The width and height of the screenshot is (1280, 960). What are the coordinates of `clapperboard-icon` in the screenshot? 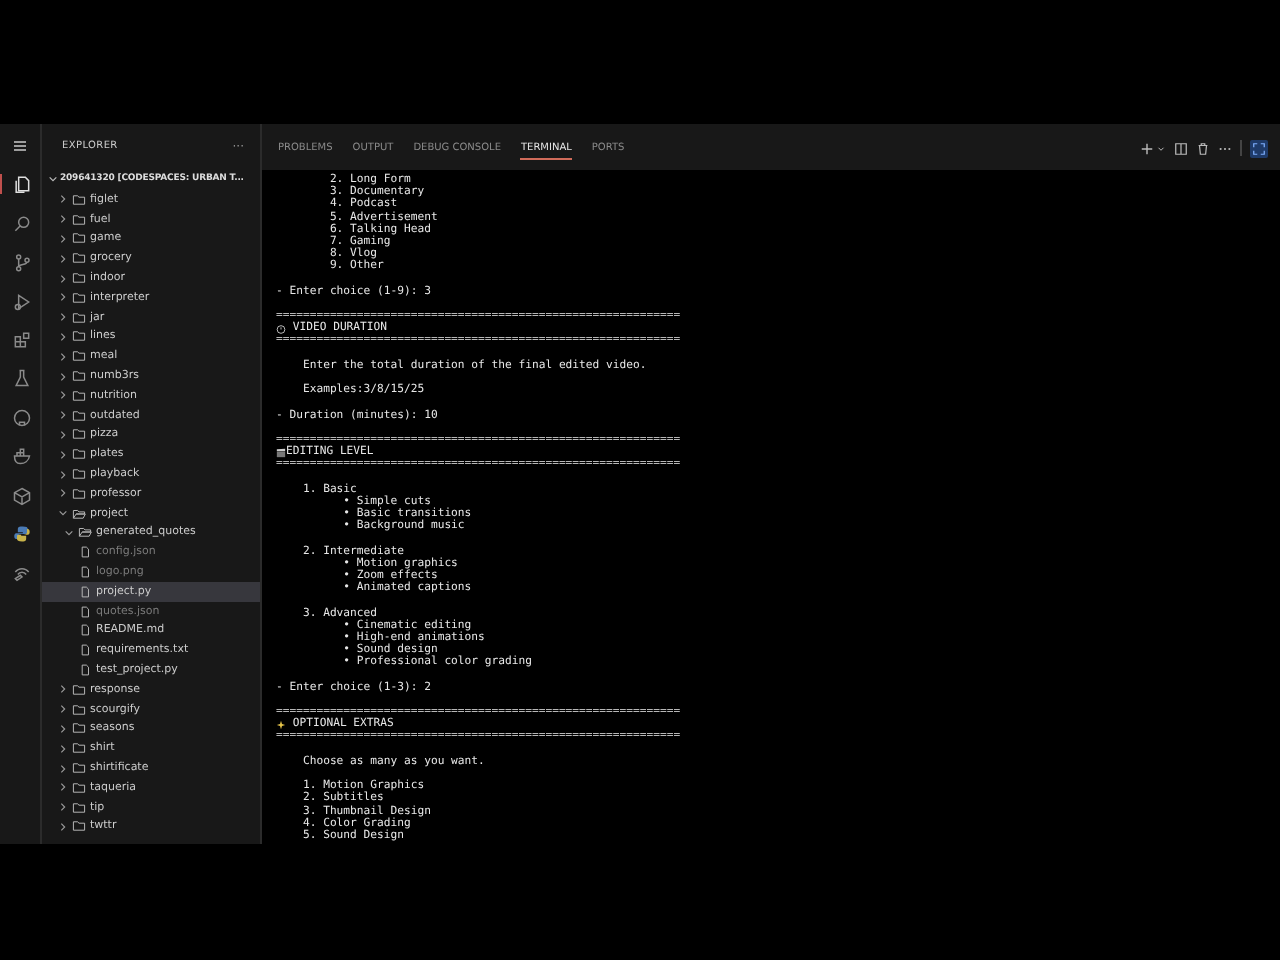 It's located at (281, 452).